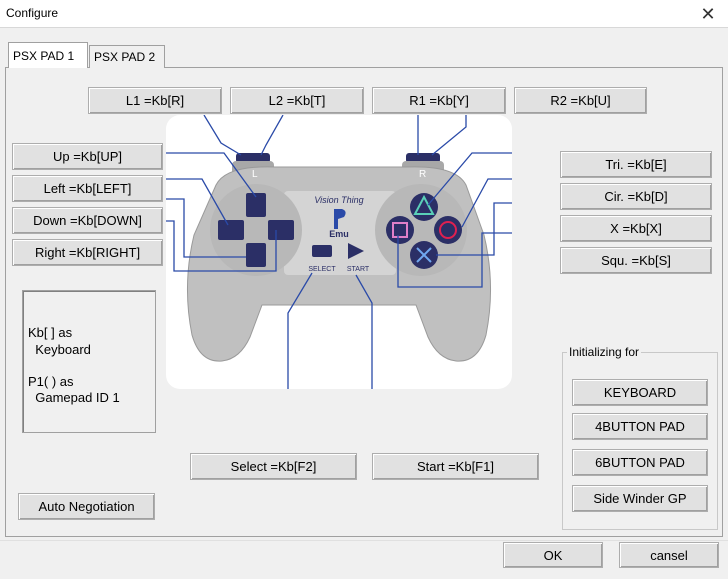 This screenshot has height=579, width=728. I want to click on legend-line-4: Gamepad ID 1, so click(74, 397).